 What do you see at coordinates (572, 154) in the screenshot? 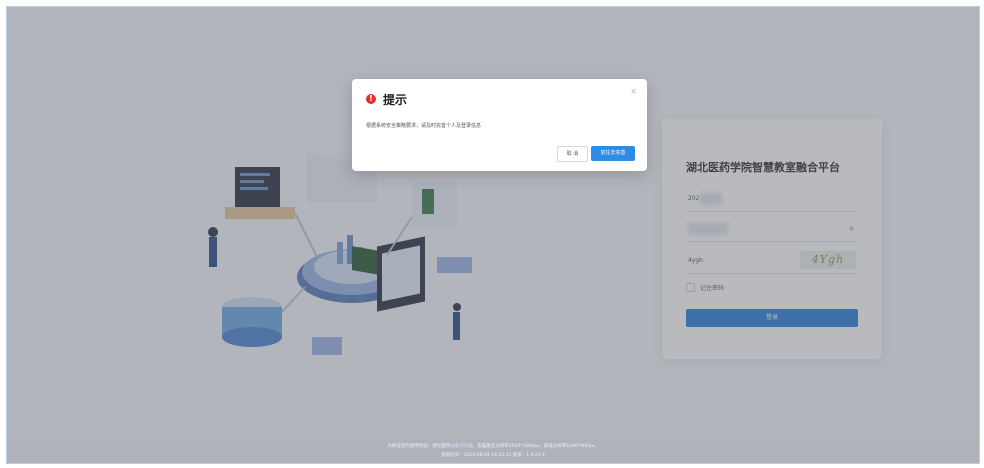
I see `cancel-button: 取 消` at bounding box center [572, 154].